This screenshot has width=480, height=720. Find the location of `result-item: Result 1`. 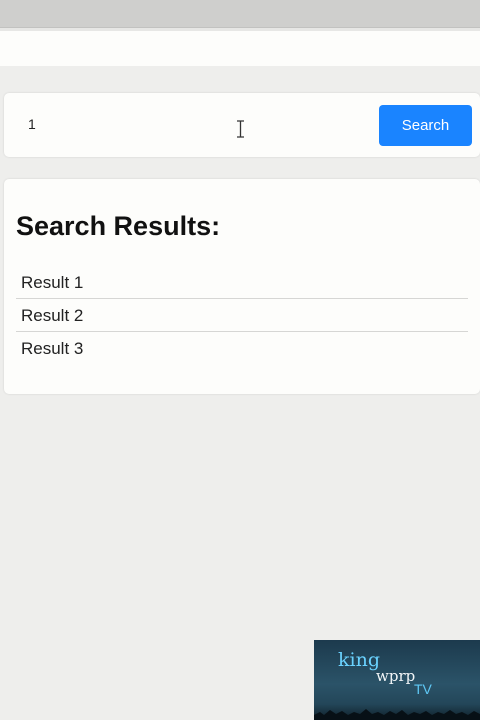

result-item: Result 1 is located at coordinates (242, 282).